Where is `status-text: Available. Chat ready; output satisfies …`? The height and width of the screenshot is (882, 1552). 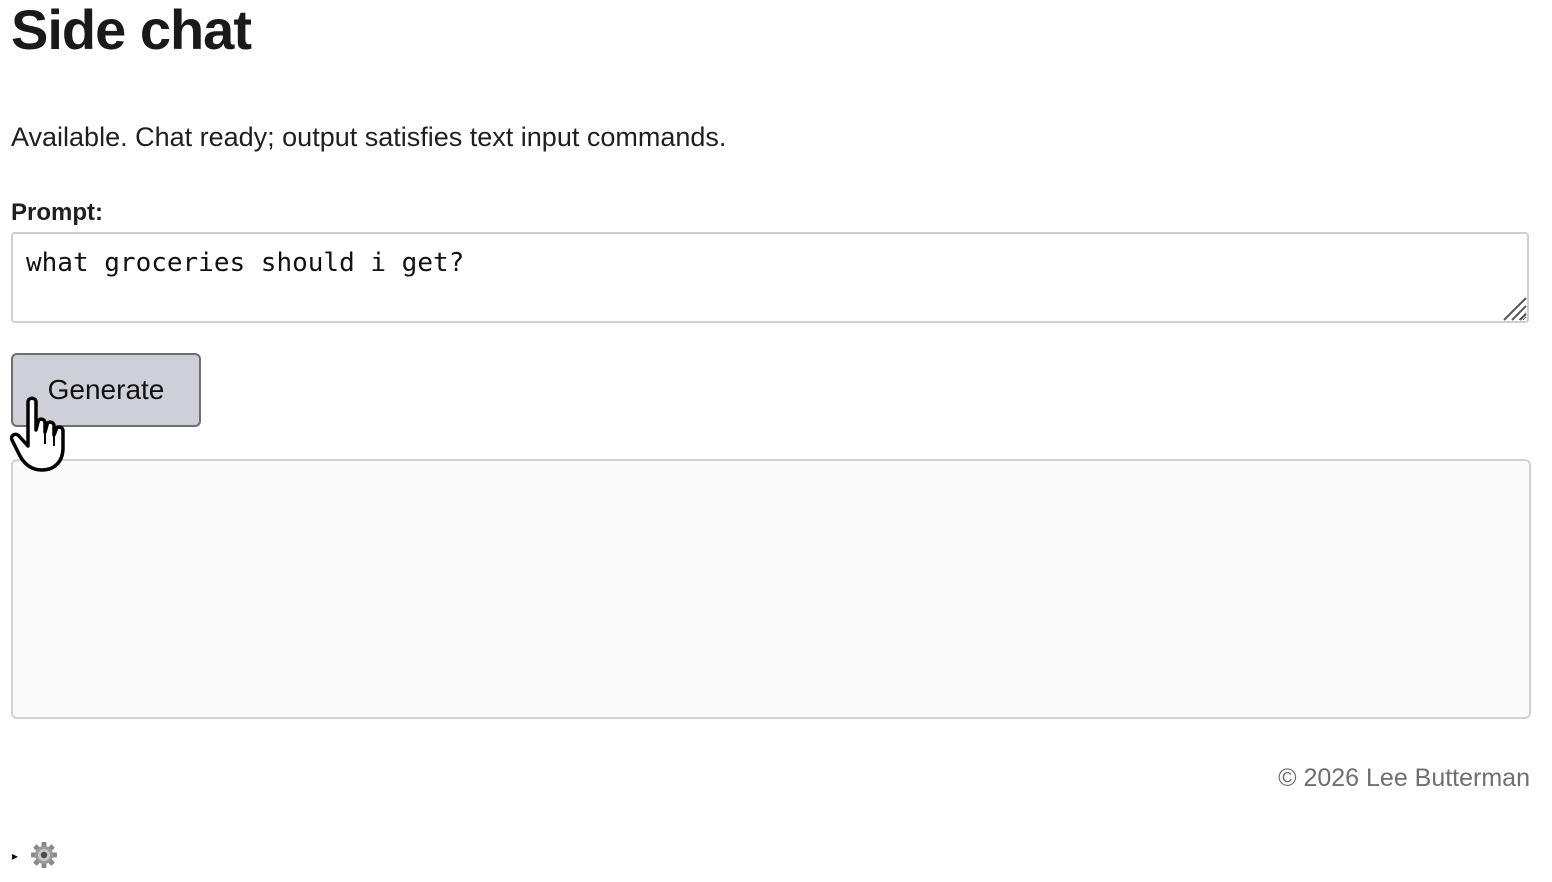 status-text: Available. Chat ready; output satisfies … is located at coordinates (369, 137).